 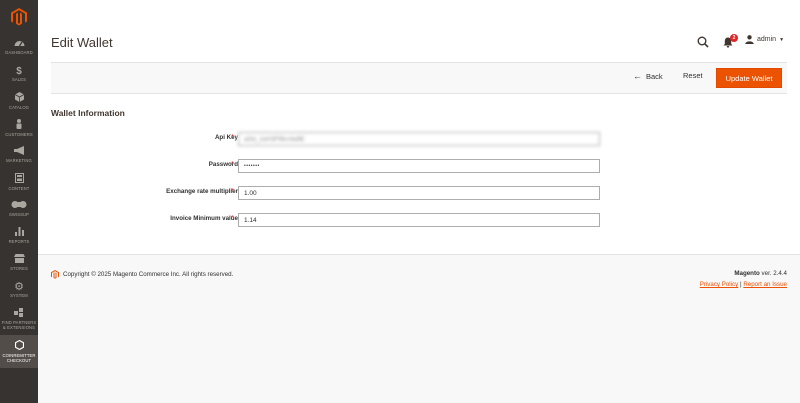 I want to click on dollar-icon: $, so click(x=19, y=71).